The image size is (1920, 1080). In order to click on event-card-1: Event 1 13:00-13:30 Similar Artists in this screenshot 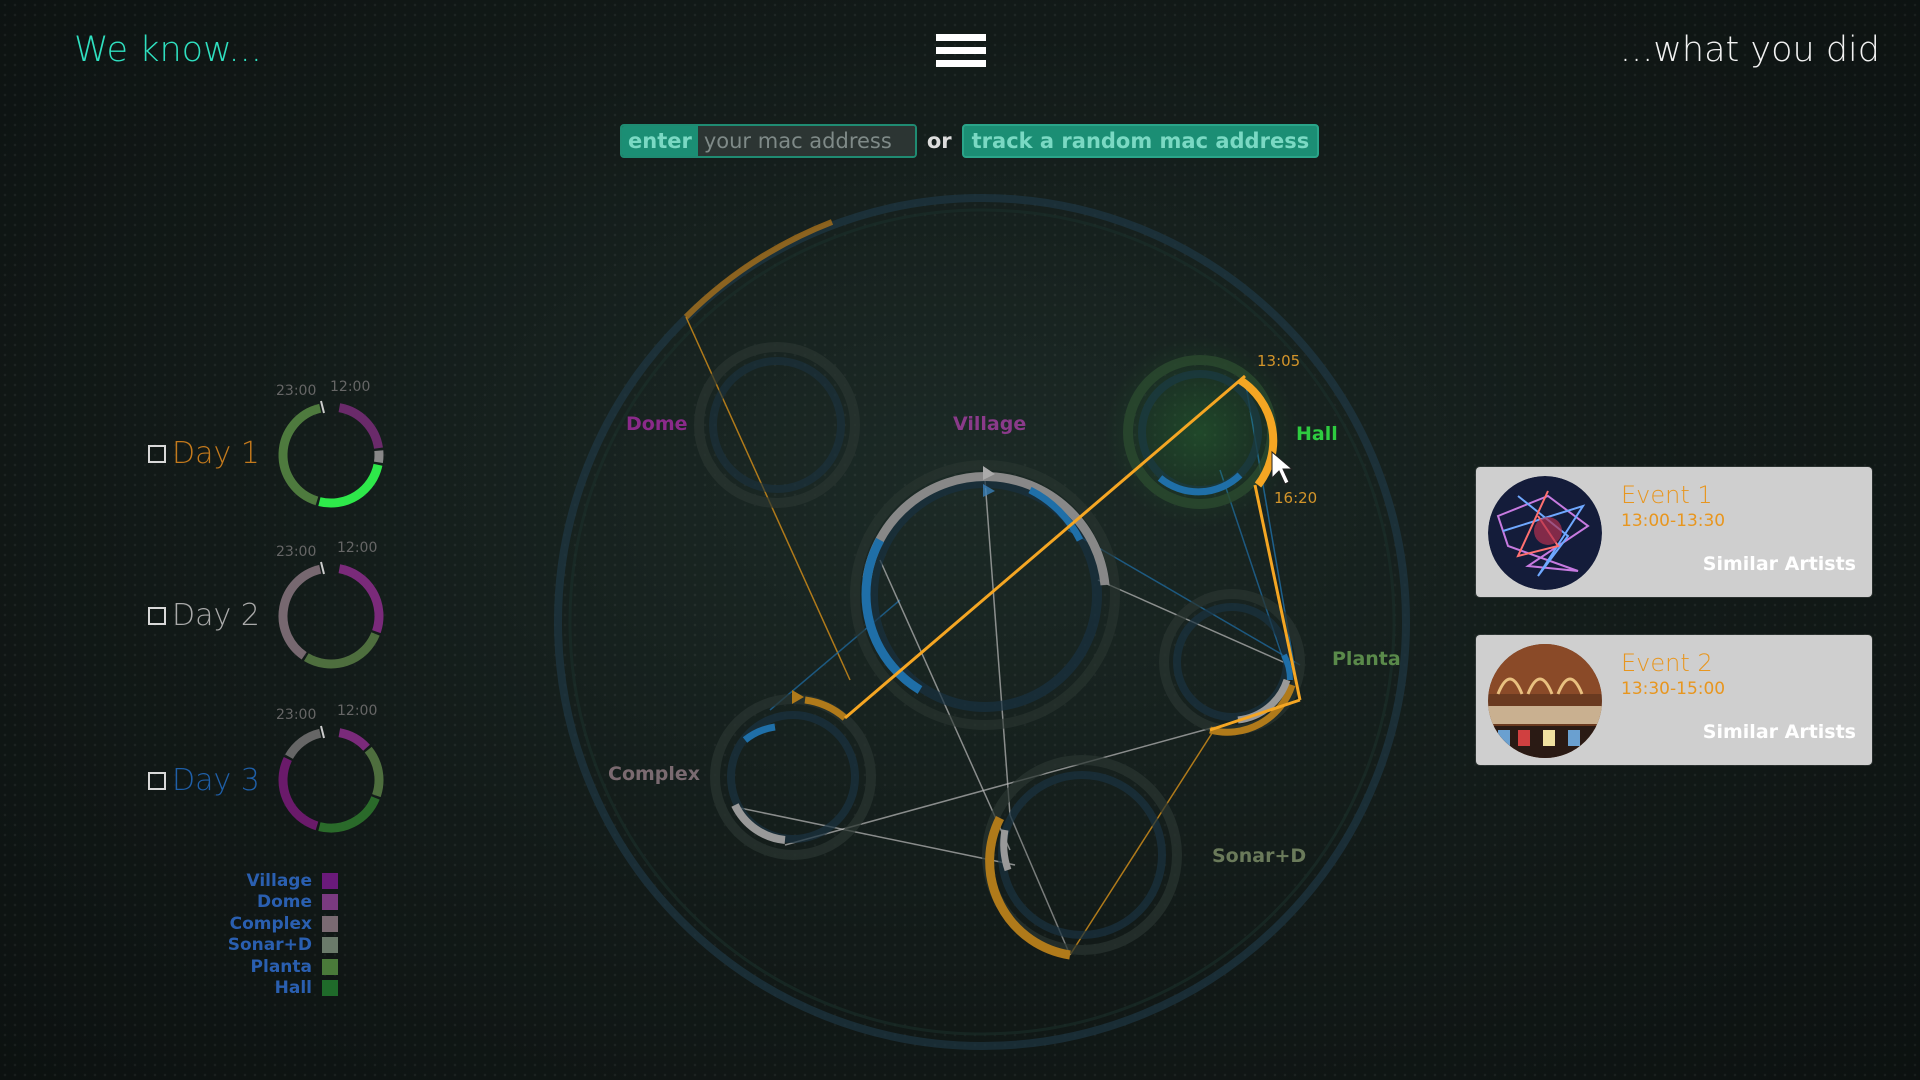, I will do `click(1674, 532)`.